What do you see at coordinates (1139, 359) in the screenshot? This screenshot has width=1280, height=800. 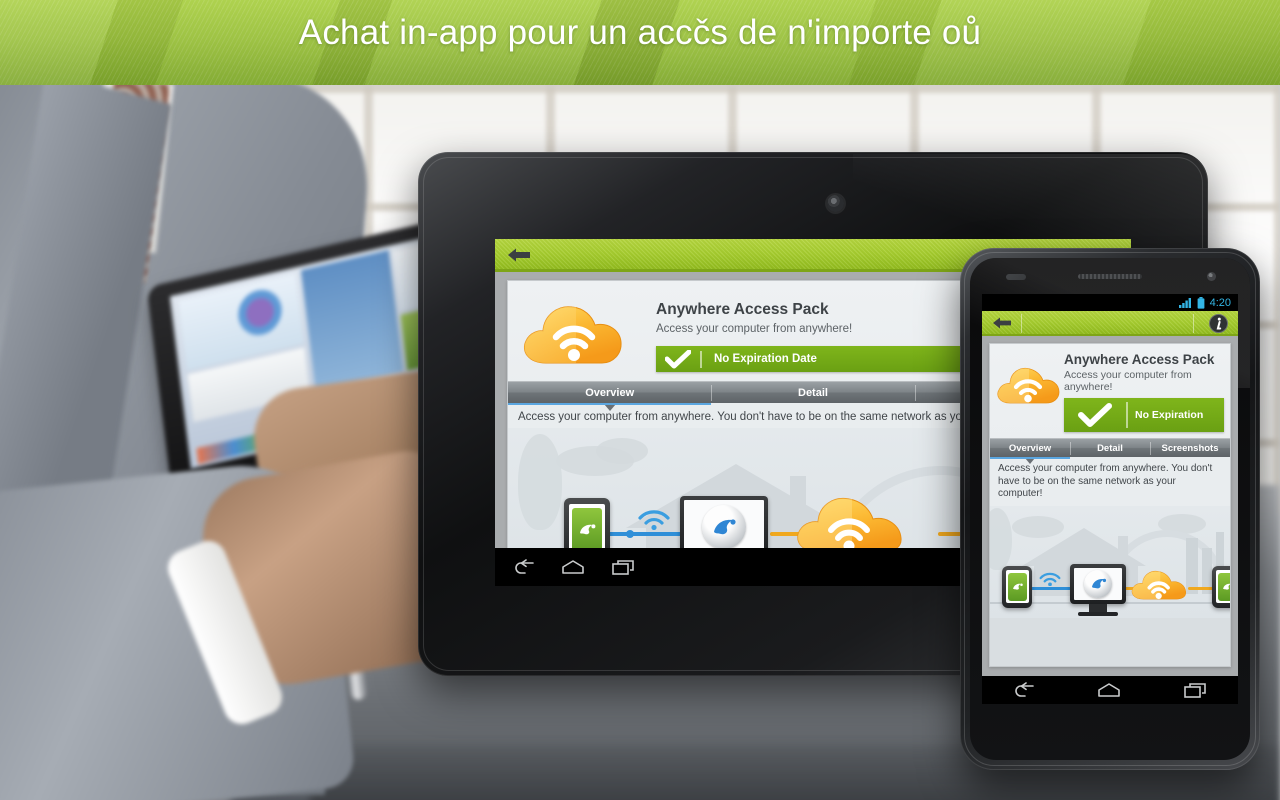 I see `app-title: Anywhere Access Pack` at bounding box center [1139, 359].